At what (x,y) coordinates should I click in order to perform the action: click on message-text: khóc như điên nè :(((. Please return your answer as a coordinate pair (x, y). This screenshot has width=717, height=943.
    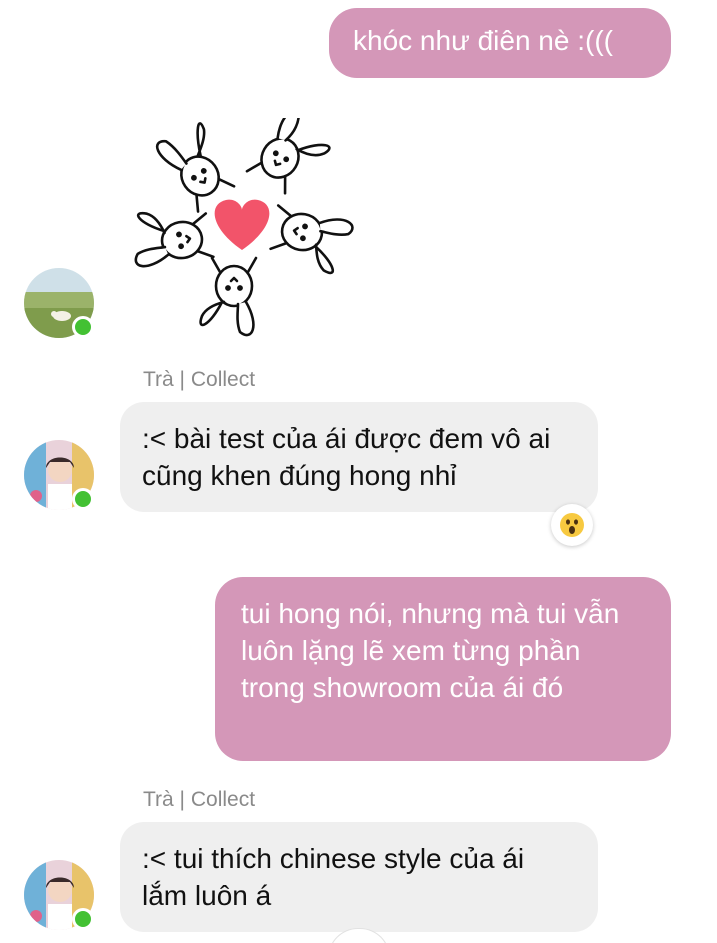
    Looking at the image, I should click on (483, 40).